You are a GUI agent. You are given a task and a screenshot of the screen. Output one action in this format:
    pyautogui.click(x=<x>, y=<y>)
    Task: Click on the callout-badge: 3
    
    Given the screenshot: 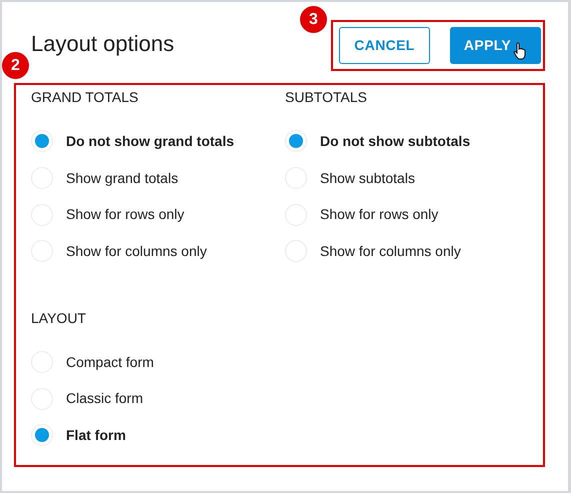 What is the action you would take?
    pyautogui.click(x=313, y=19)
    